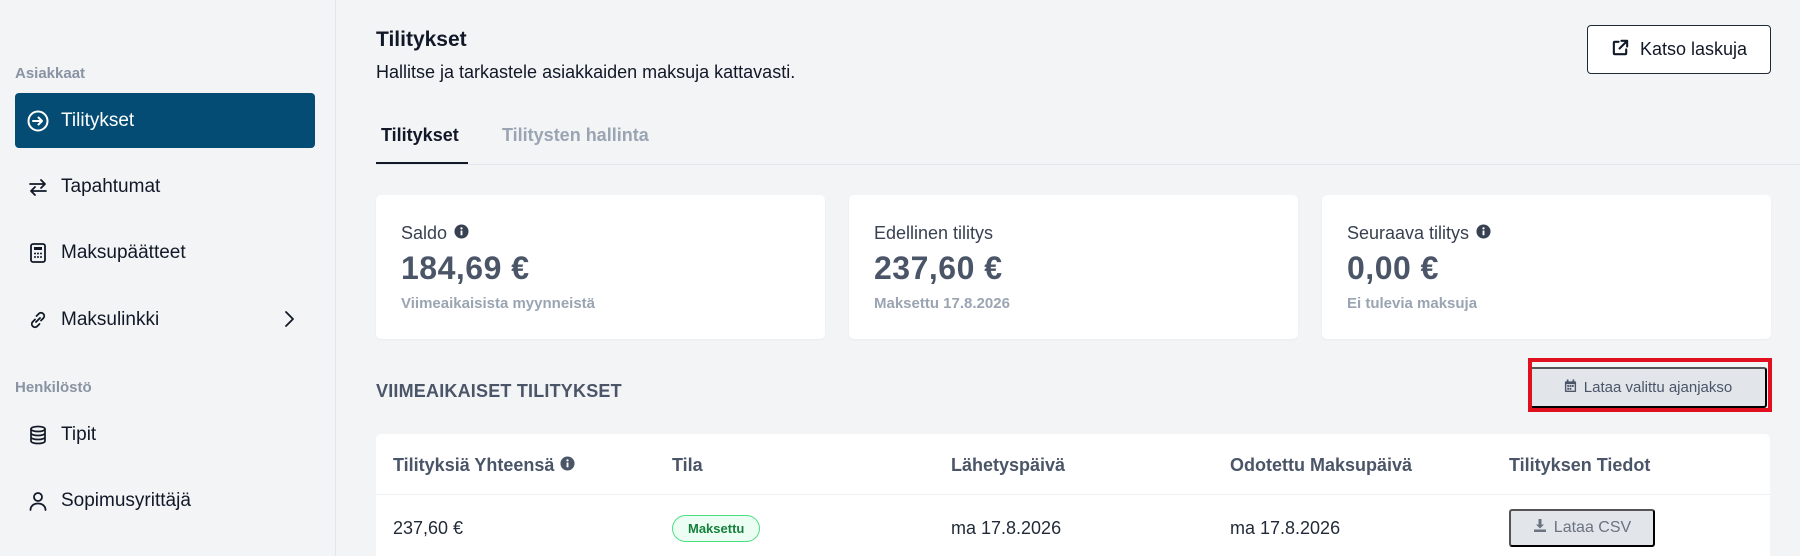 The height and width of the screenshot is (556, 1800). I want to click on arrow-circle-right-icon, so click(38, 121).